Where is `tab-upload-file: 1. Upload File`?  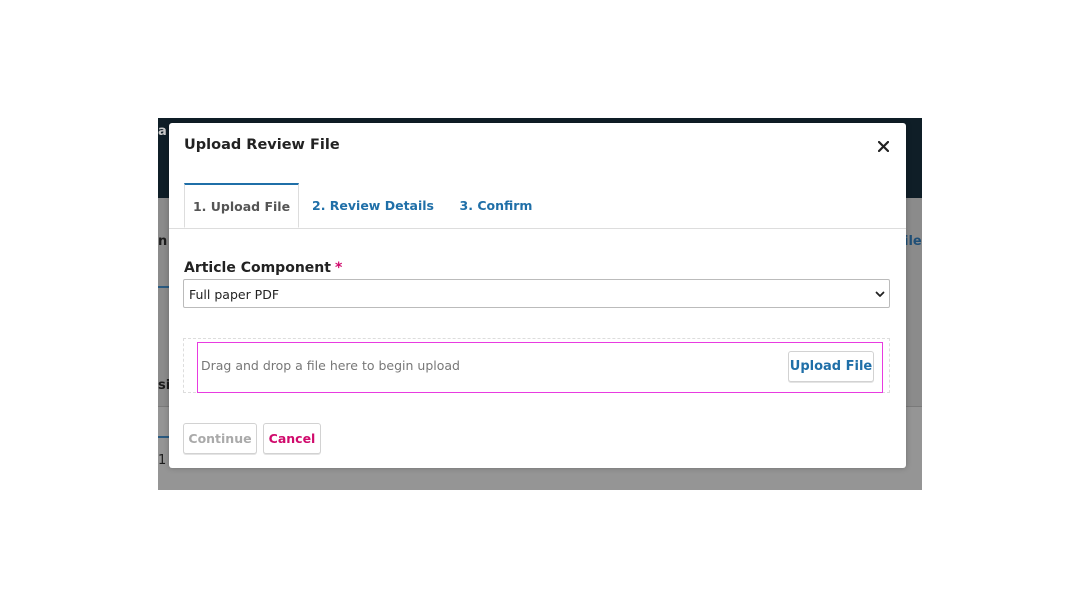
tab-upload-file: 1. Upload File is located at coordinates (241, 205).